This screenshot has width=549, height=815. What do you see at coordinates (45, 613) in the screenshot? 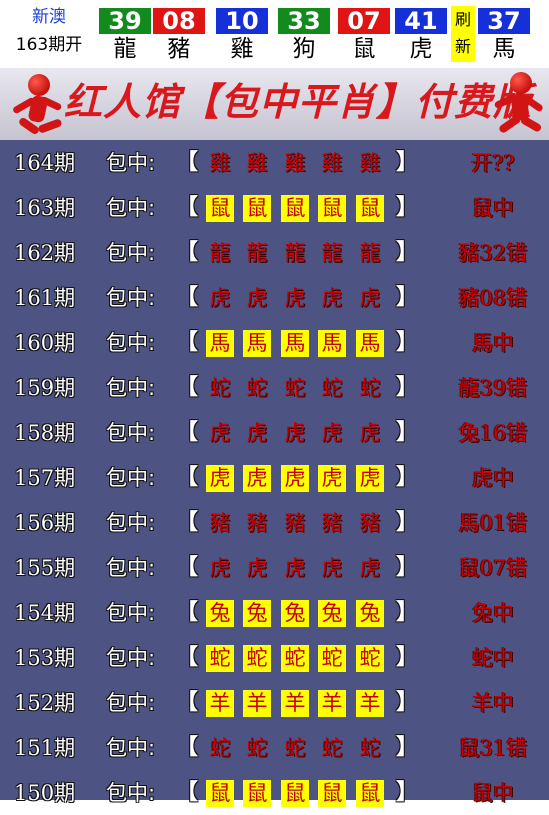
I see `period-label: 154期` at bounding box center [45, 613].